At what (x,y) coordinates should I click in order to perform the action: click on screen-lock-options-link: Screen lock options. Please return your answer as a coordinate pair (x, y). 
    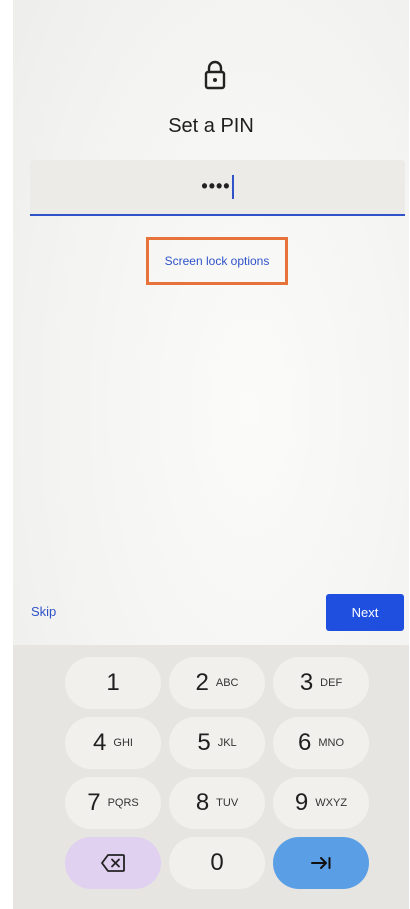
    Looking at the image, I should click on (217, 261).